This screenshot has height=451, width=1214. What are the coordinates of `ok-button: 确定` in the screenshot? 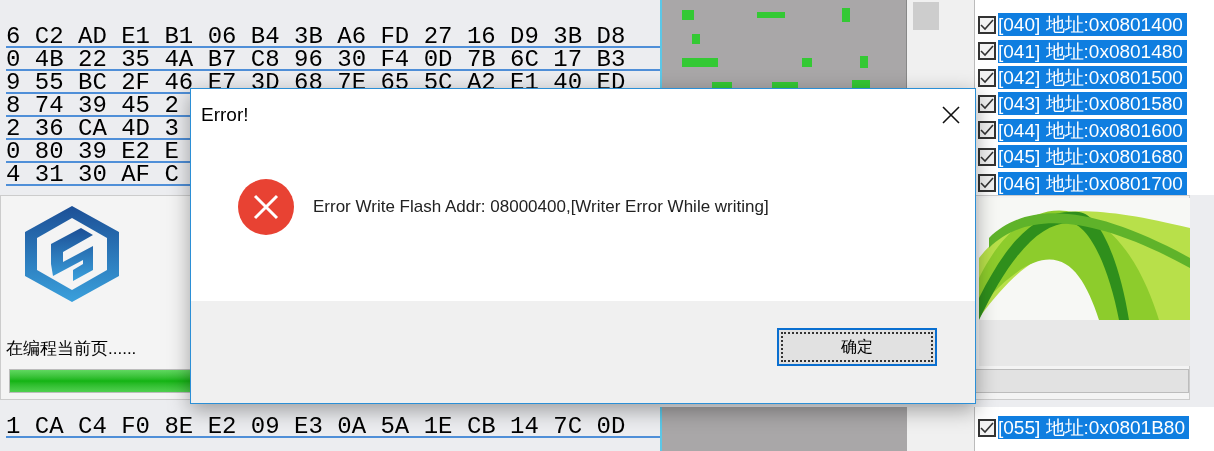 It's located at (857, 347).